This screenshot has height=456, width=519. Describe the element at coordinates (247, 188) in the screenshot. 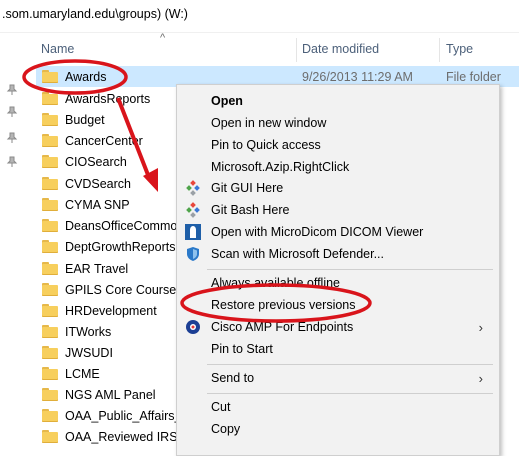

I see `menu-item-label: Git GUI Here` at that location.